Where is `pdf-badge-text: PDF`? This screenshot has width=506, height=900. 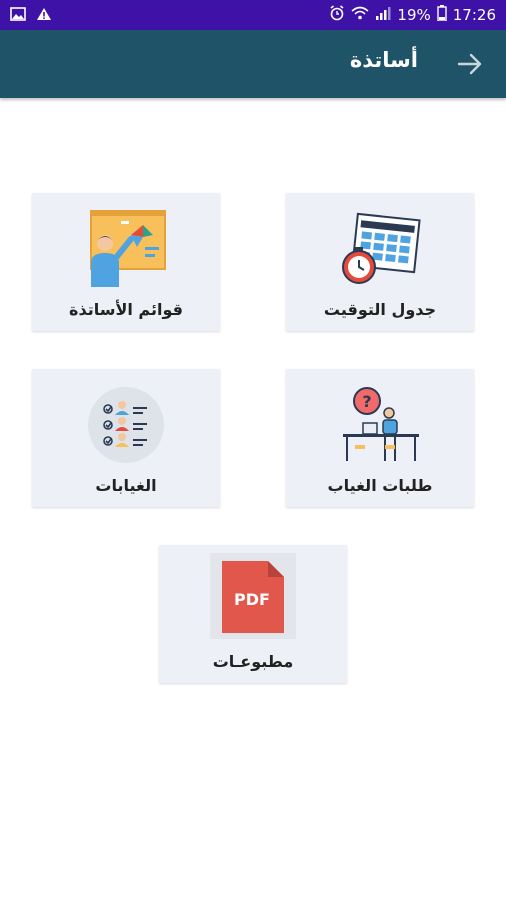
pdf-badge-text: PDF is located at coordinates (252, 599).